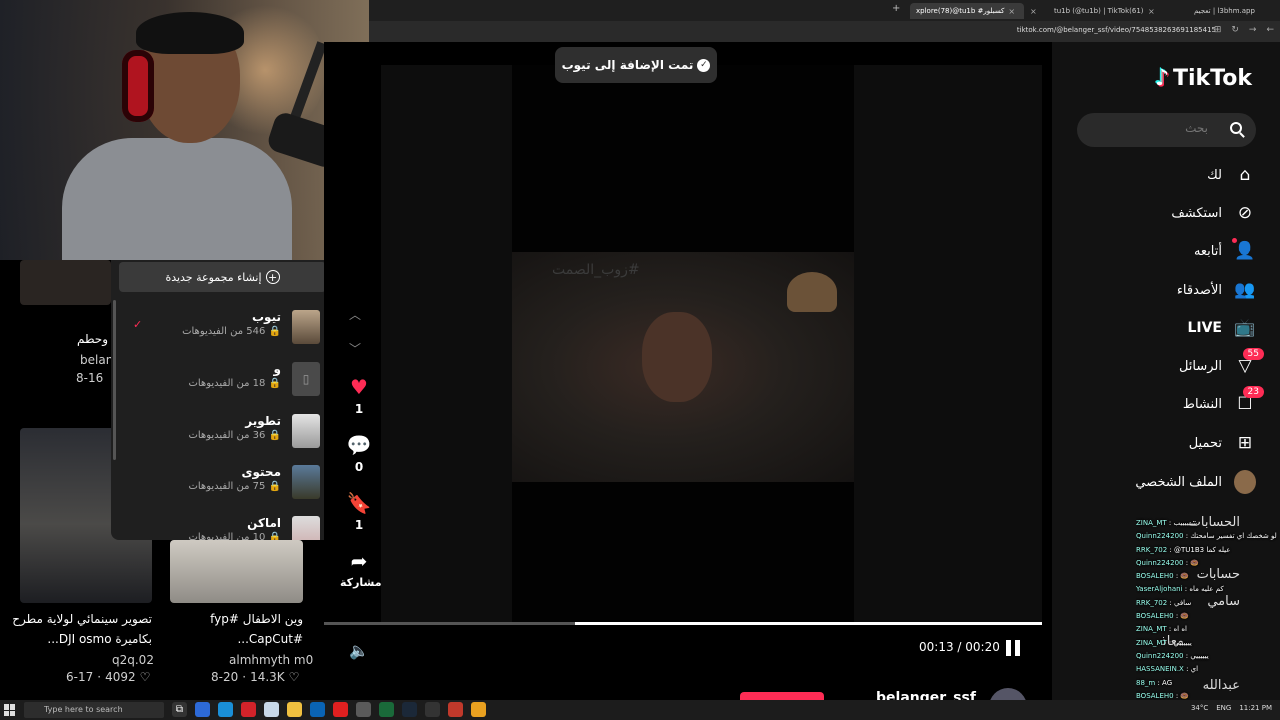  I want to click on chat-username: RRK_702, so click(1152, 549).